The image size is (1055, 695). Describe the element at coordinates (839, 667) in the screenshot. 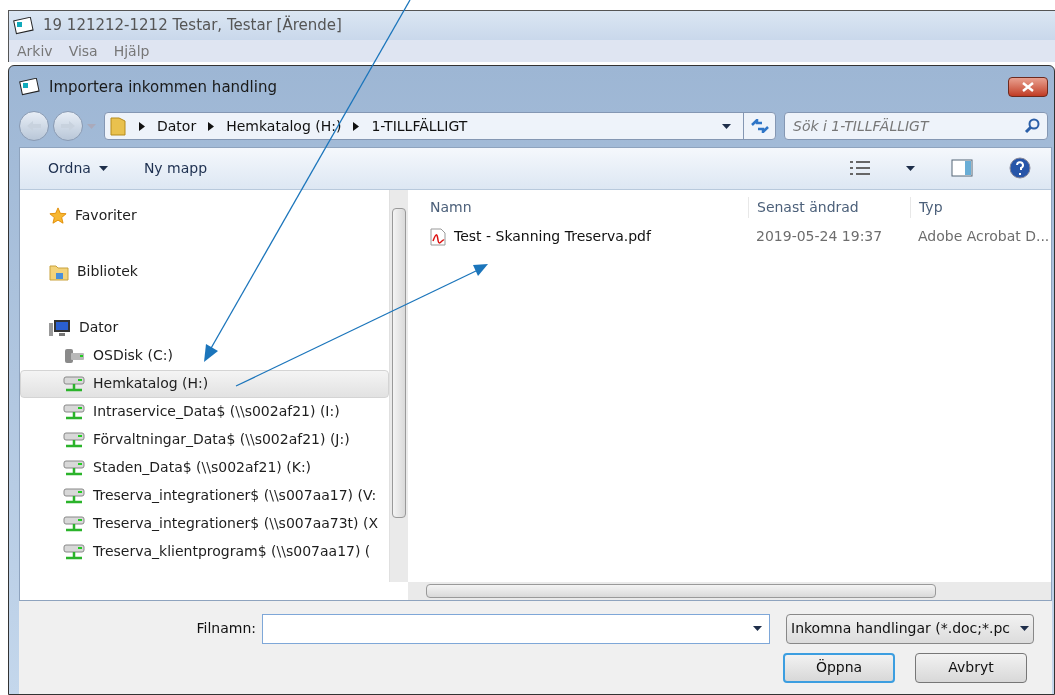

I see `open-button: Öppna` at that location.